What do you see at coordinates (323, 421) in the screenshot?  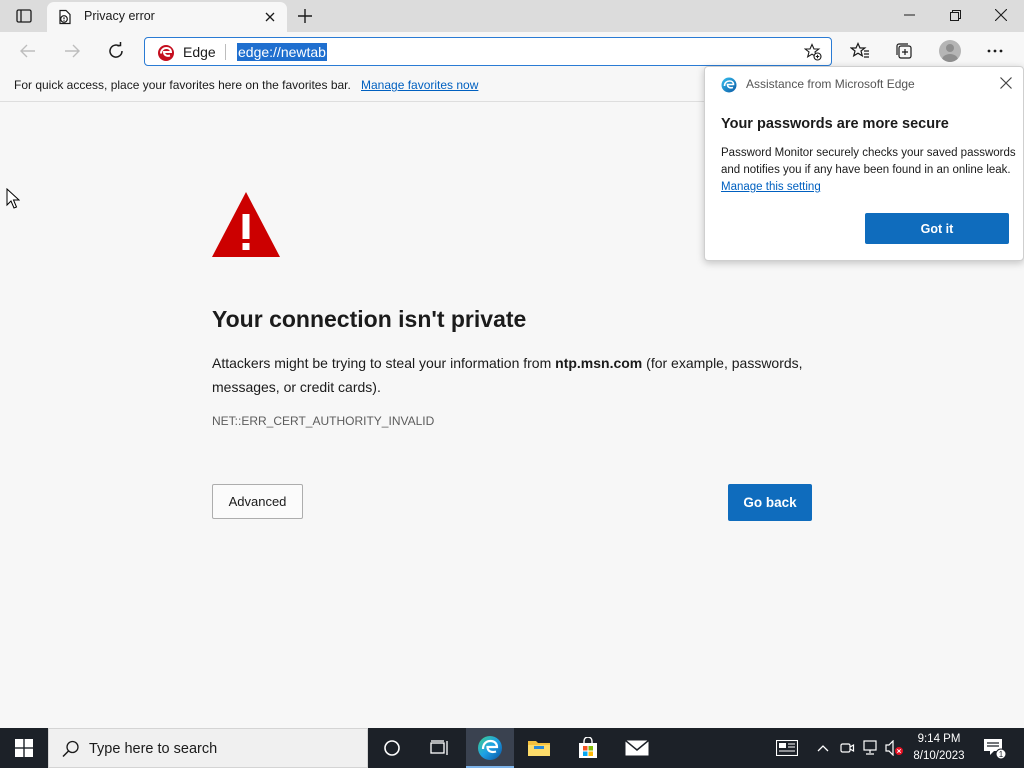 I see `error-code: NET::ERR_CERT_AUTHORITY_INVALID` at bounding box center [323, 421].